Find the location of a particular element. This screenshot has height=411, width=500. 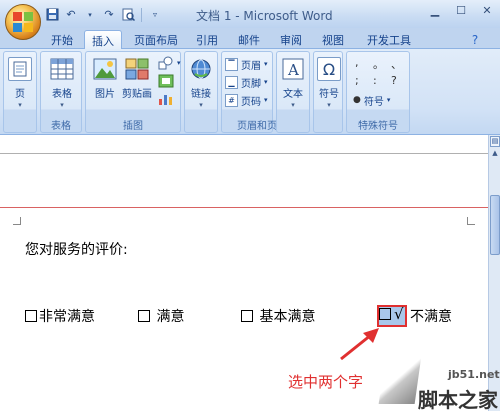

special-symbol-button: ● 符号 ▾ is located at coordinates (371, 100).